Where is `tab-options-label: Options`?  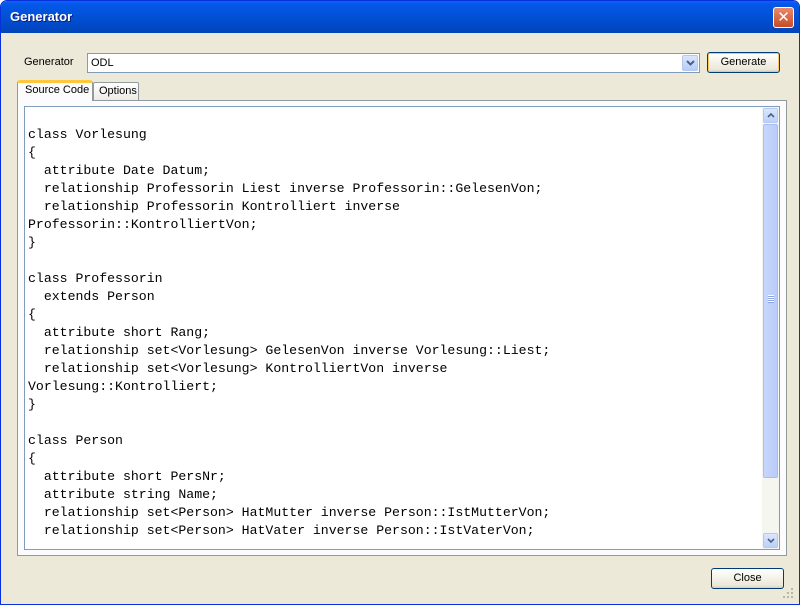 tab-options-label: Options is located at coordinates (118, 91).